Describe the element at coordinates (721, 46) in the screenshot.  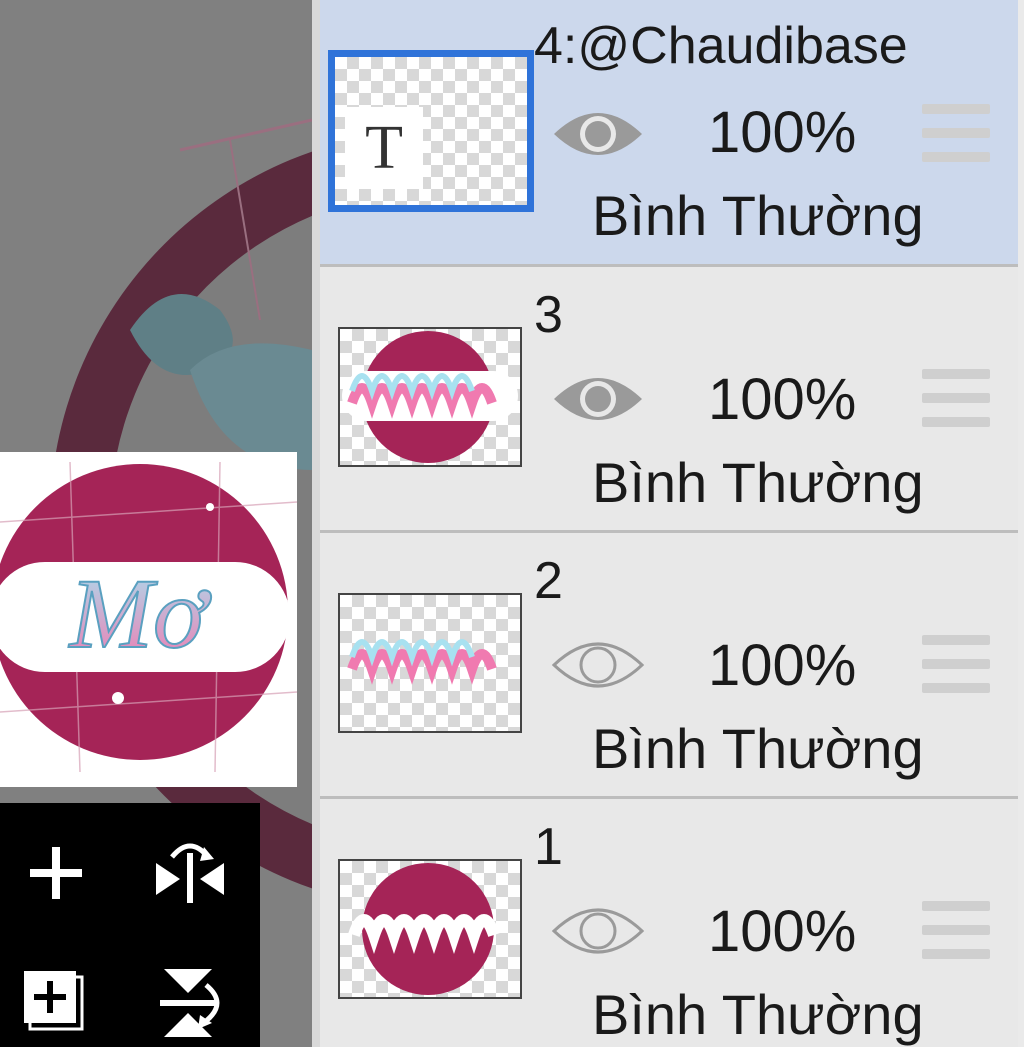
I see `layer-name: 4:@Chaudibase` at that location.